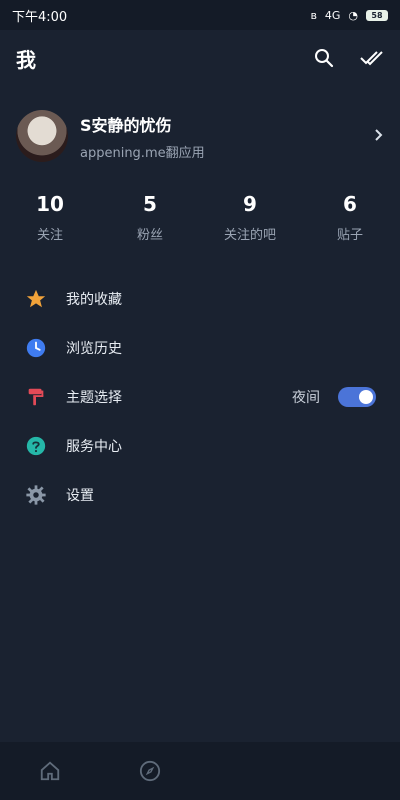 The width and height of the screenshot is (400, 800). I want to click on home-glyph, so click(50, 771).